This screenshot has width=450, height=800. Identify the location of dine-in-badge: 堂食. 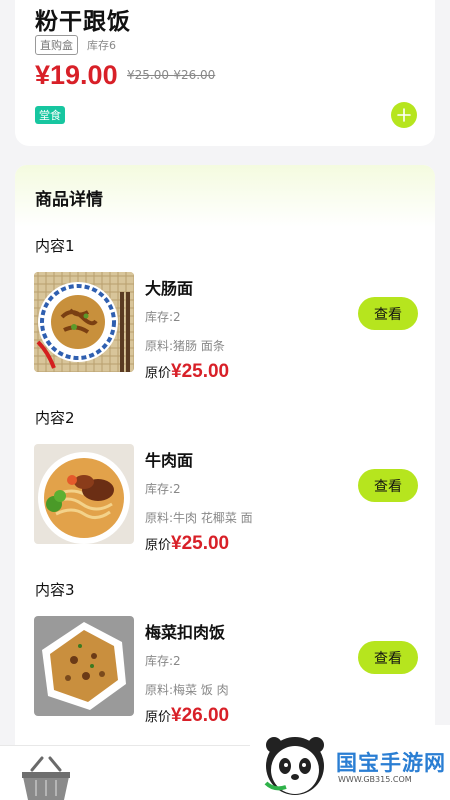
(50, 115).